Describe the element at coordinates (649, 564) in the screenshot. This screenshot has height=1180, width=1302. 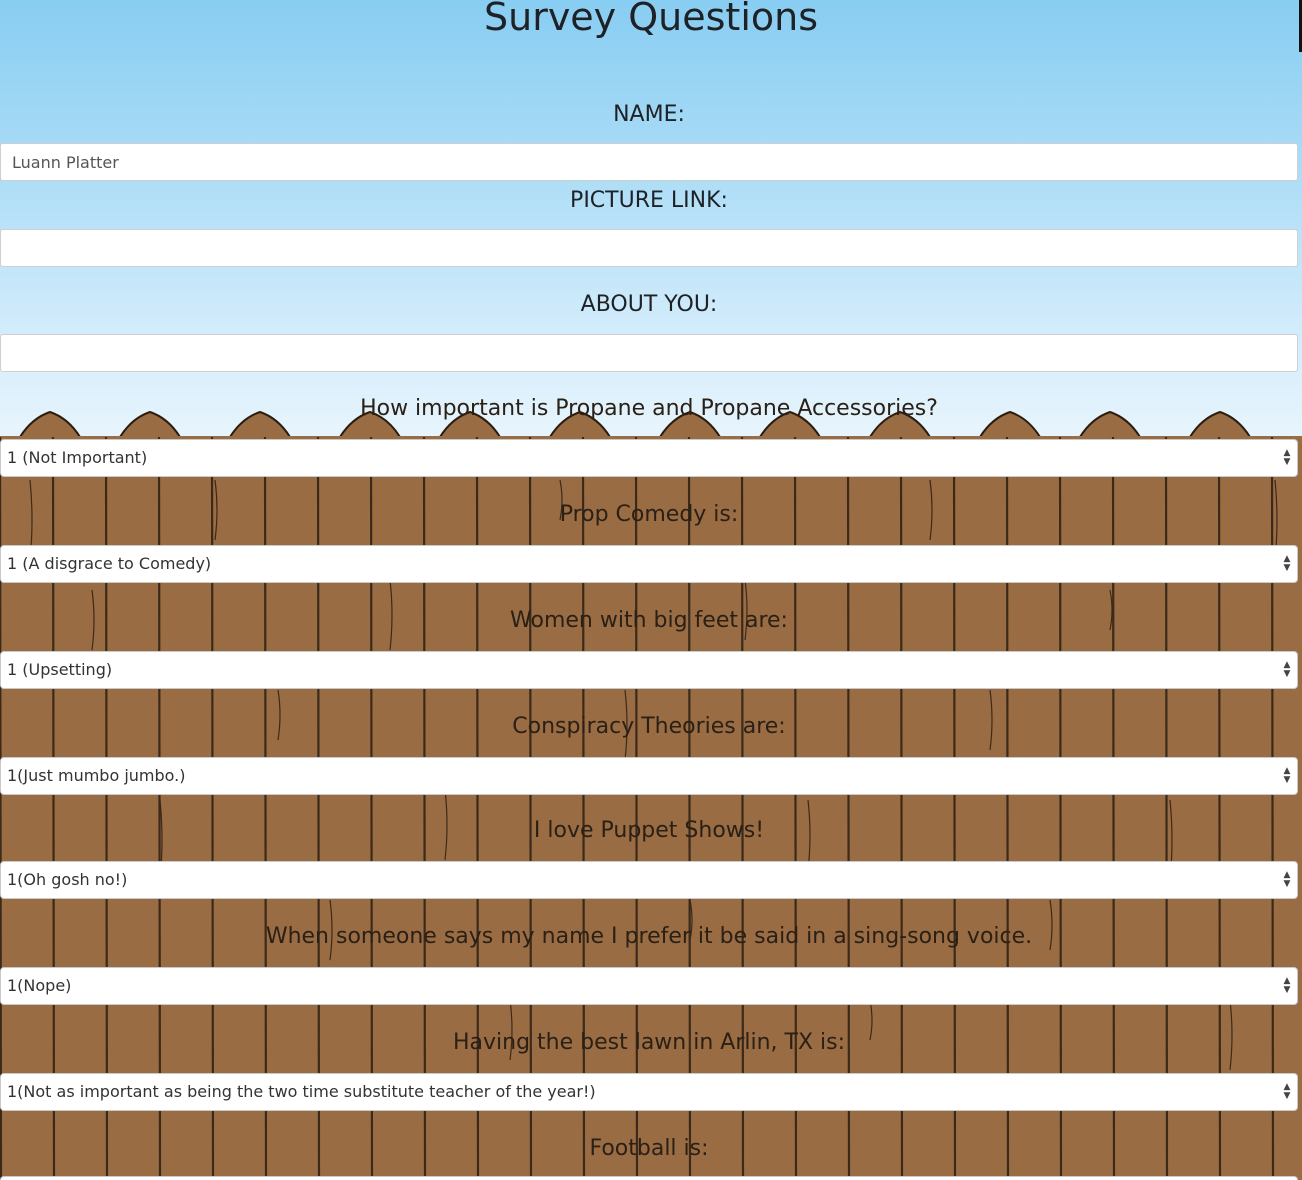
I see `select-prop-comedy: 1 (A disgrace to Comedy) ▲ ▼` at that location.